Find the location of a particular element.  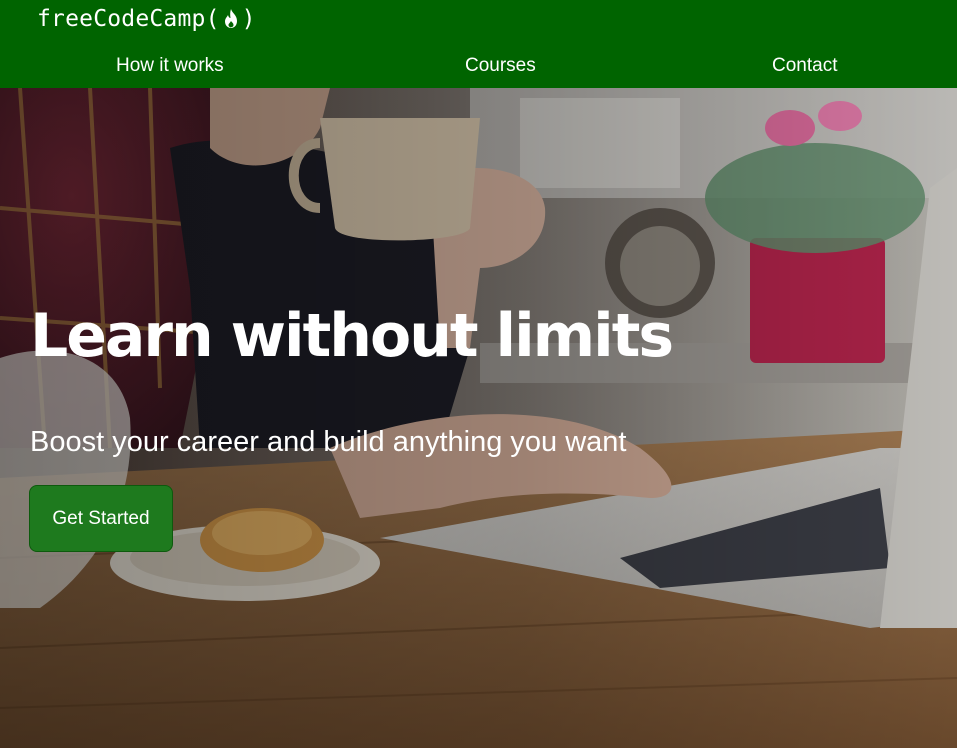

logo-text: freeCodeCamp is located at coordinates (121, 19).